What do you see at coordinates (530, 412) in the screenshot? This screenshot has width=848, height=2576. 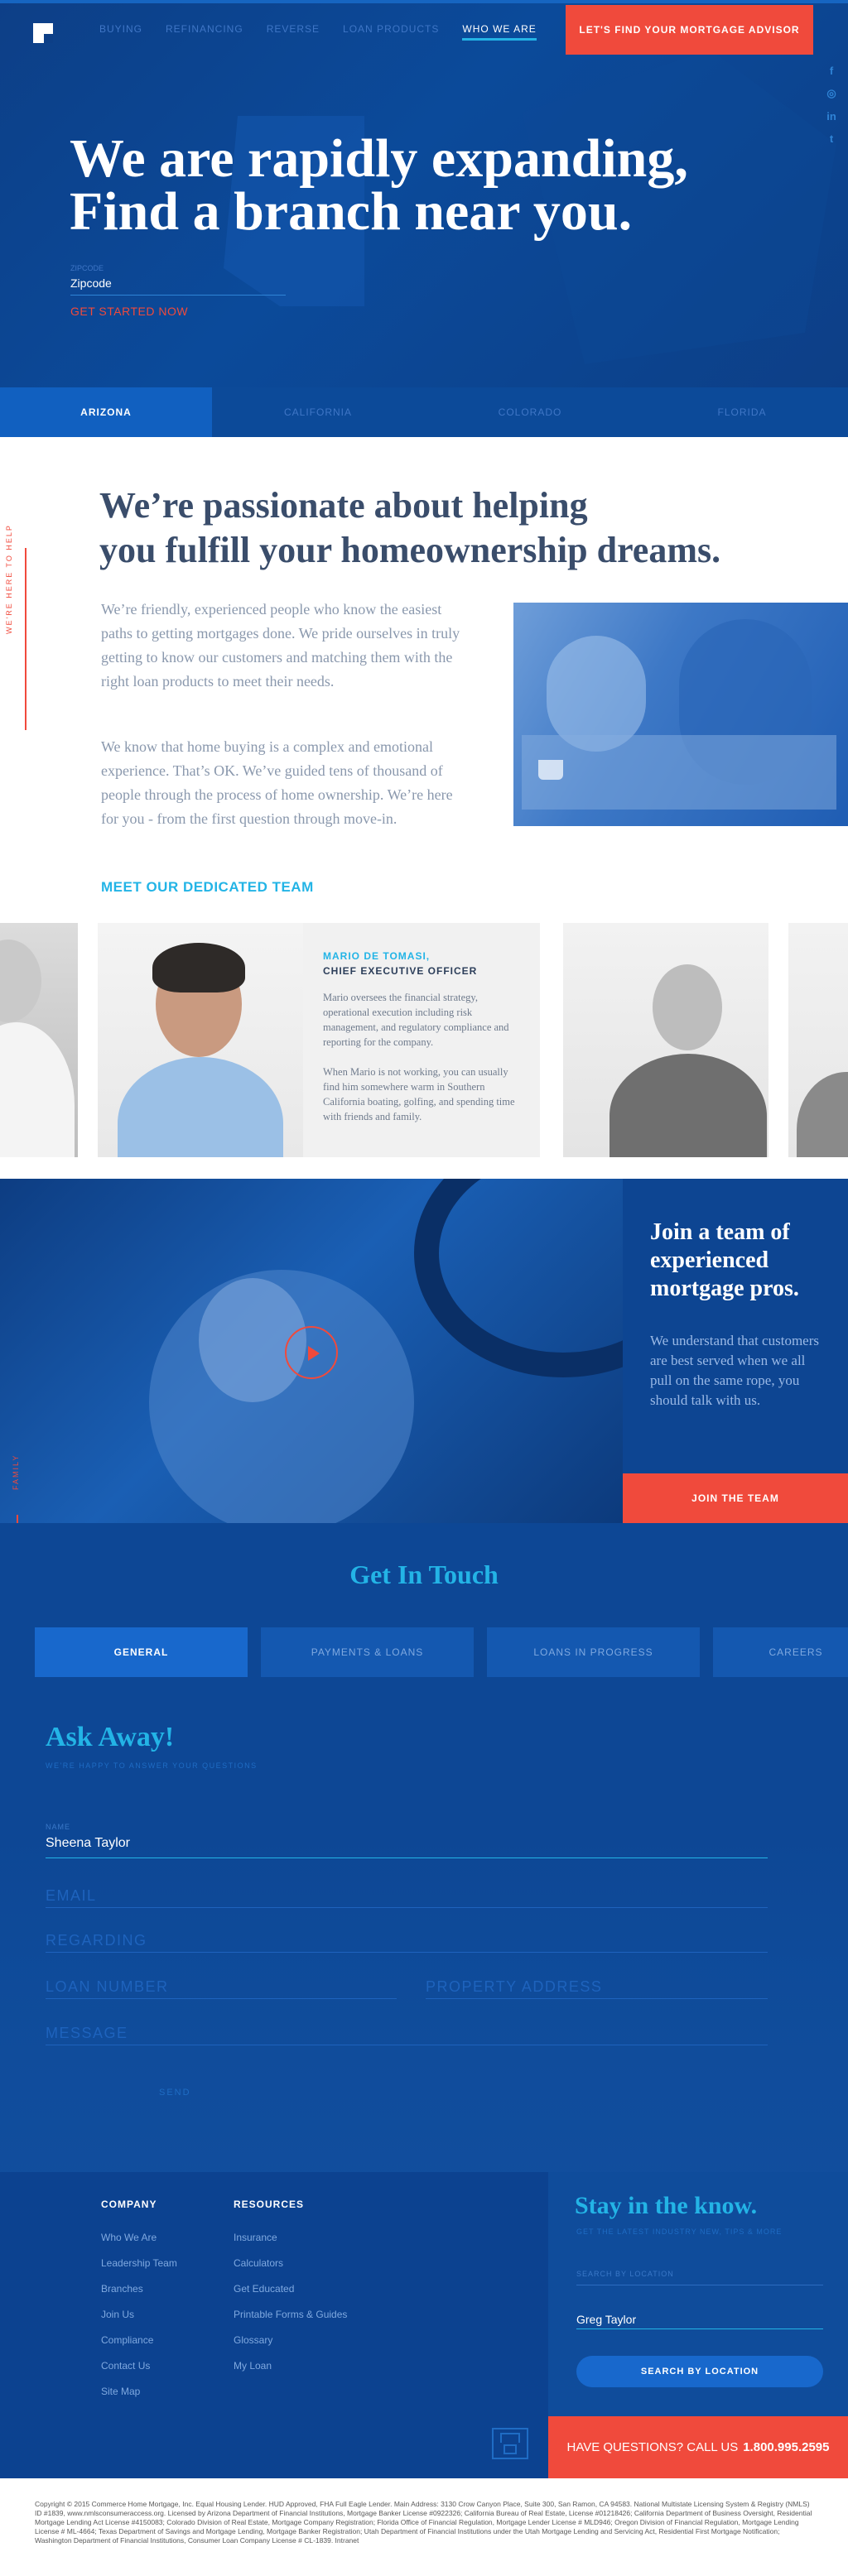 I see `tab-colorado: COLORADO` at bounding box center [530, 412].